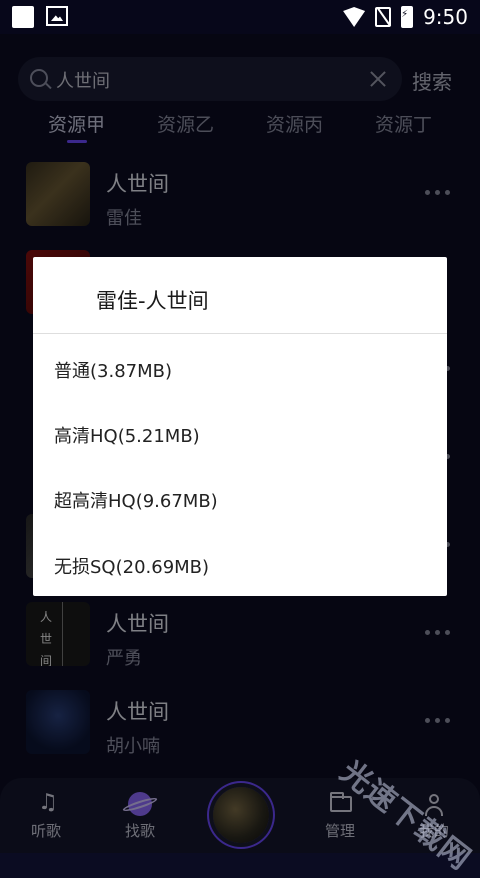 This screenshot has height=878, width=480. What do you see at coordinates (23, 17) in the screenshot?
I see `notification-square-icon` at bounding box center [23, 17].